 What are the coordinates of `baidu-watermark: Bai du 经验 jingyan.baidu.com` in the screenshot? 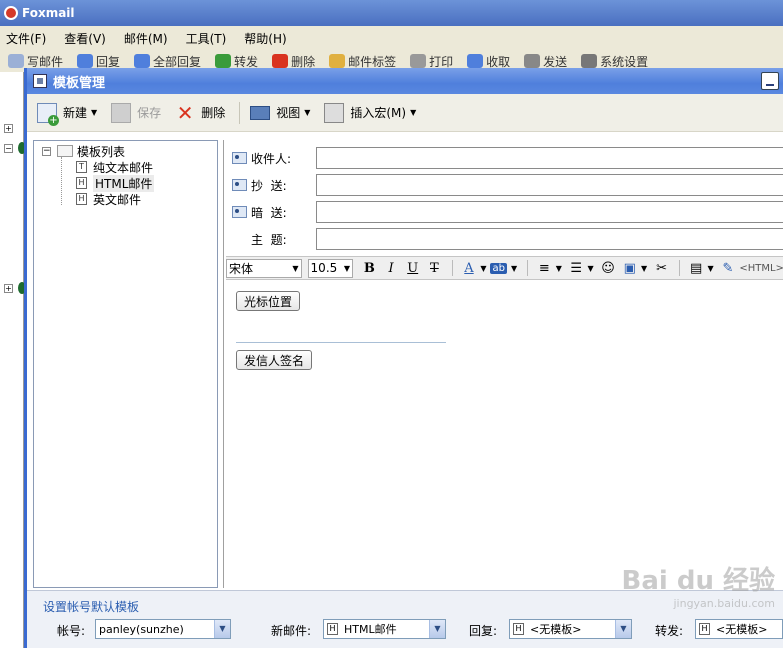 It's located at (698, 588).